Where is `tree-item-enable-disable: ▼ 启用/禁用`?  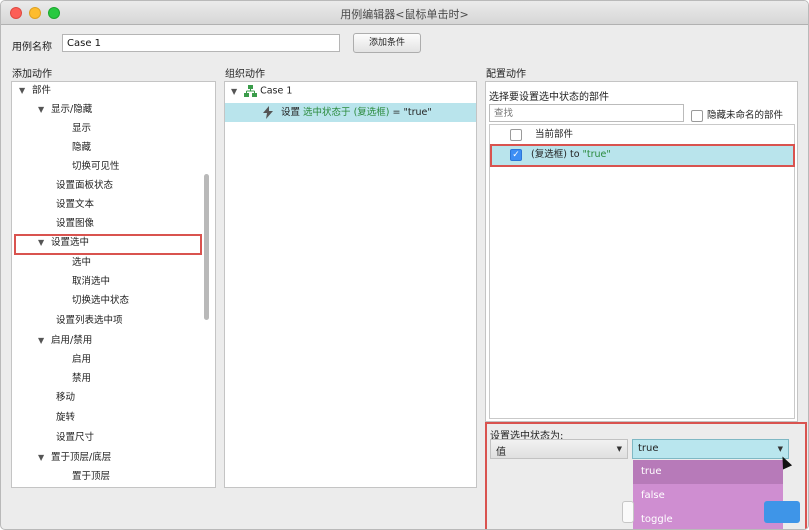 tree-item-enable-disable: ▼ 启用/禁用 is located at coordinates (65, 341).